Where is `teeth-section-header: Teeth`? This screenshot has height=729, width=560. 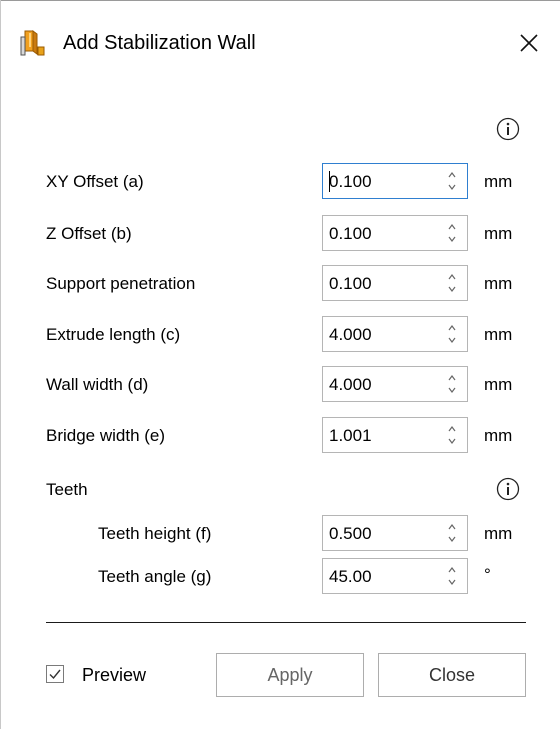 teeth-section-header: Teeth is located at coordinates (280, 490).